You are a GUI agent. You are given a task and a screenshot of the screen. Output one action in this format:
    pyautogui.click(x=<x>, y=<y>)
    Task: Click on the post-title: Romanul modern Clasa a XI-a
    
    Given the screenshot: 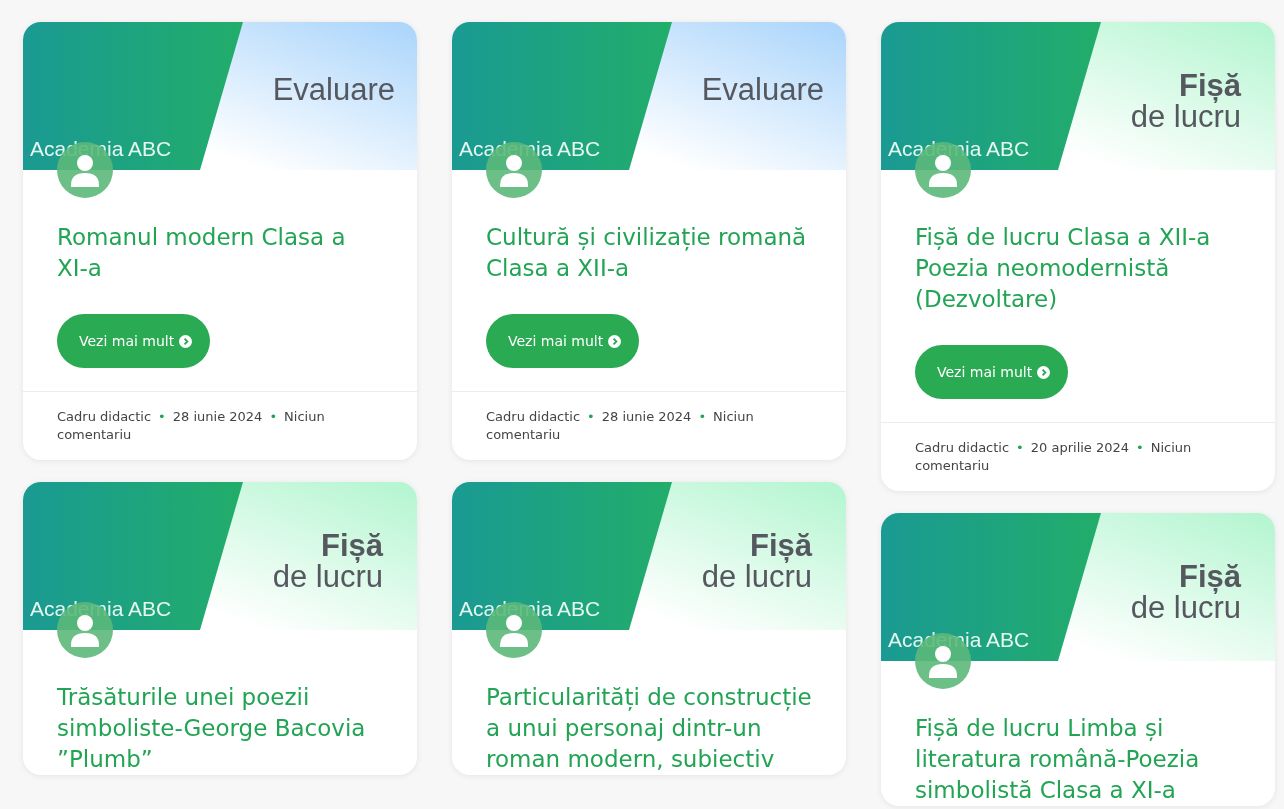 What is the action you would take?
    pyautogui.click(x=220, y=253)
    